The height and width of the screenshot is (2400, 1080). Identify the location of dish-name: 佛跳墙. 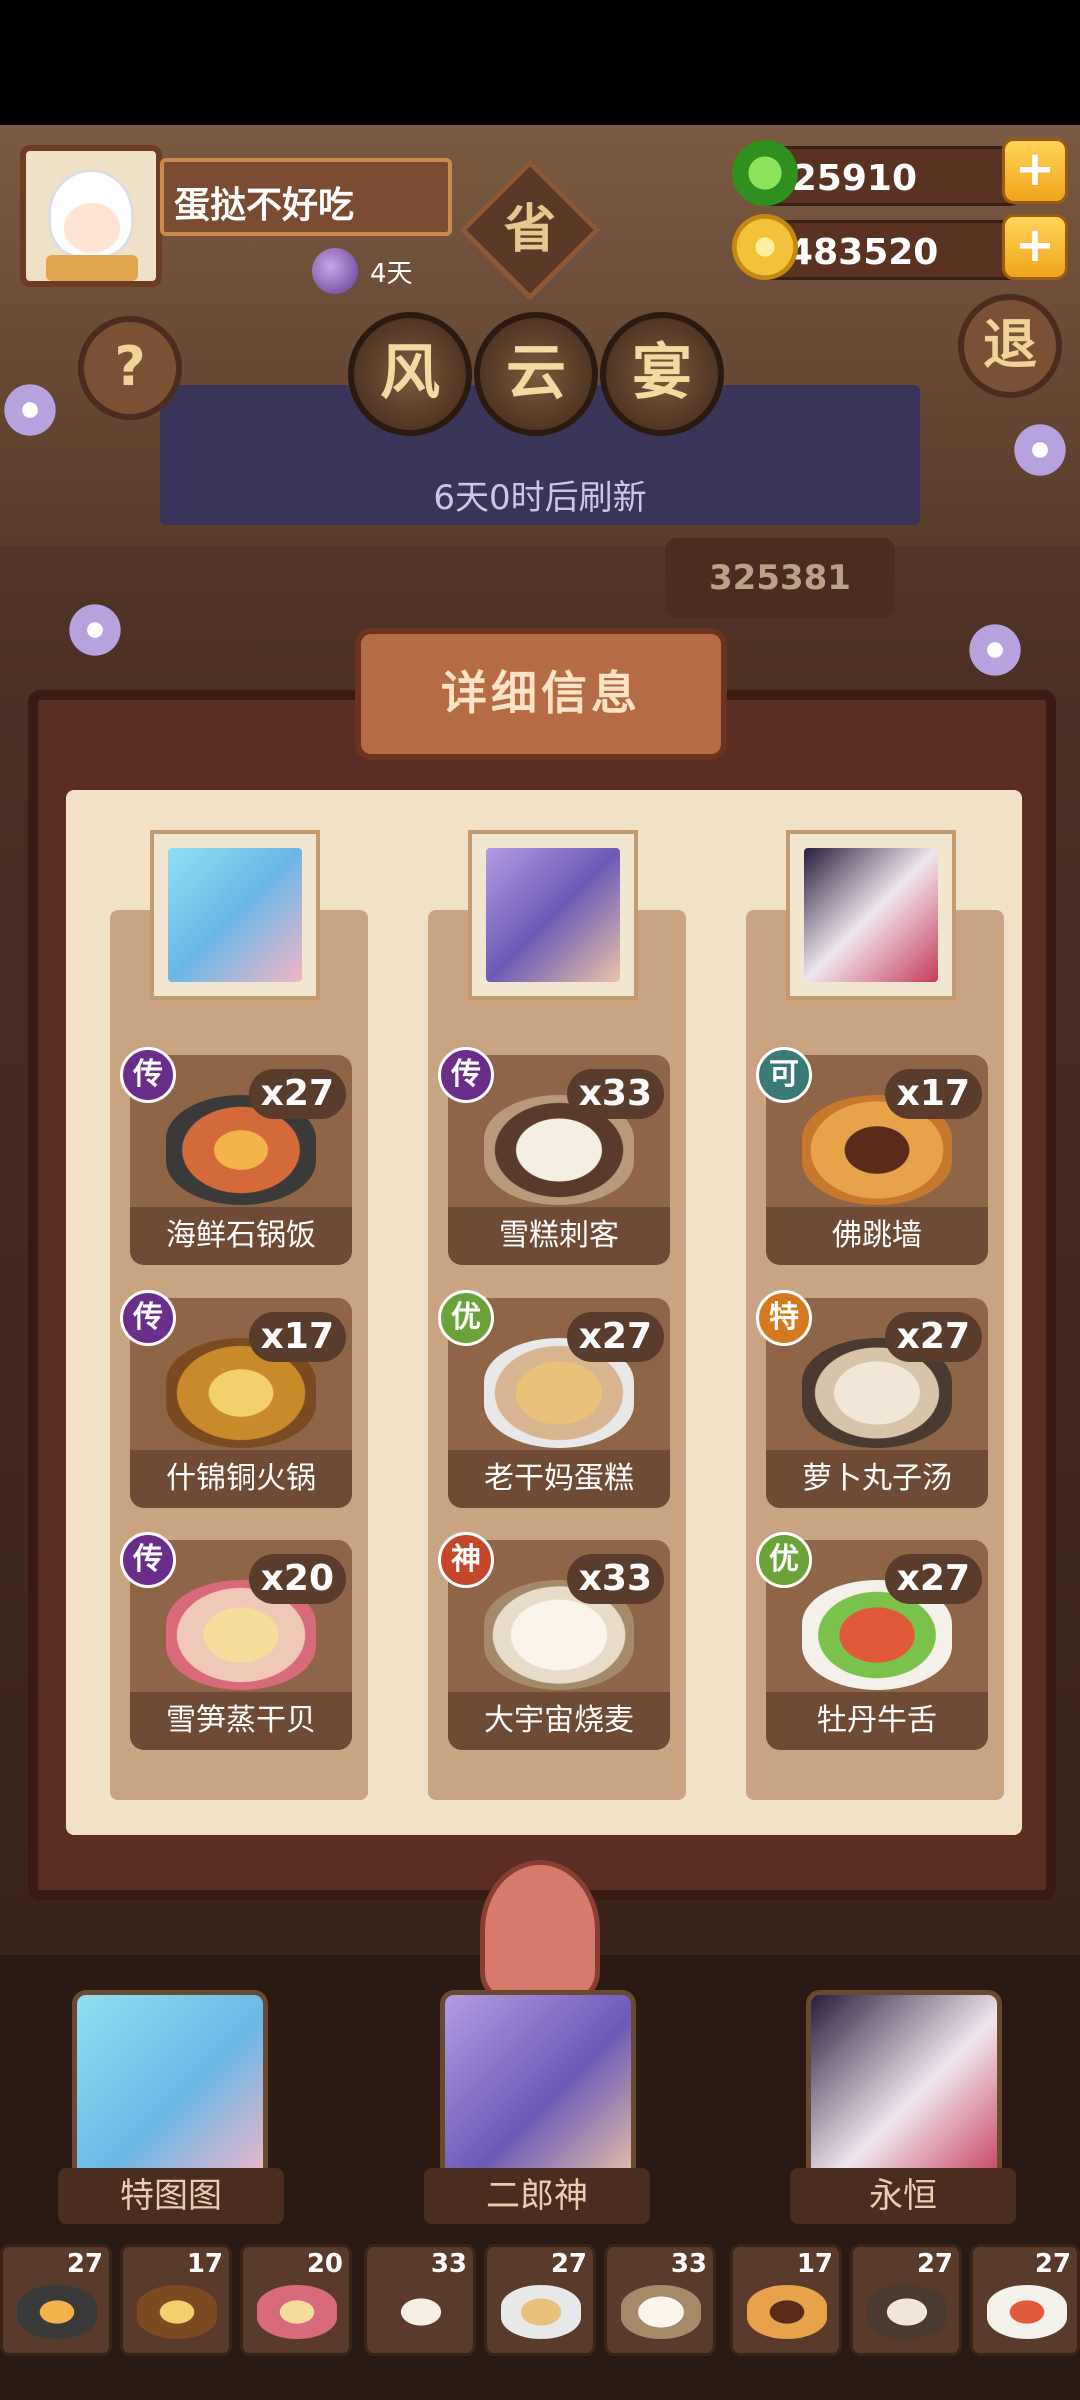
(877, 1236).